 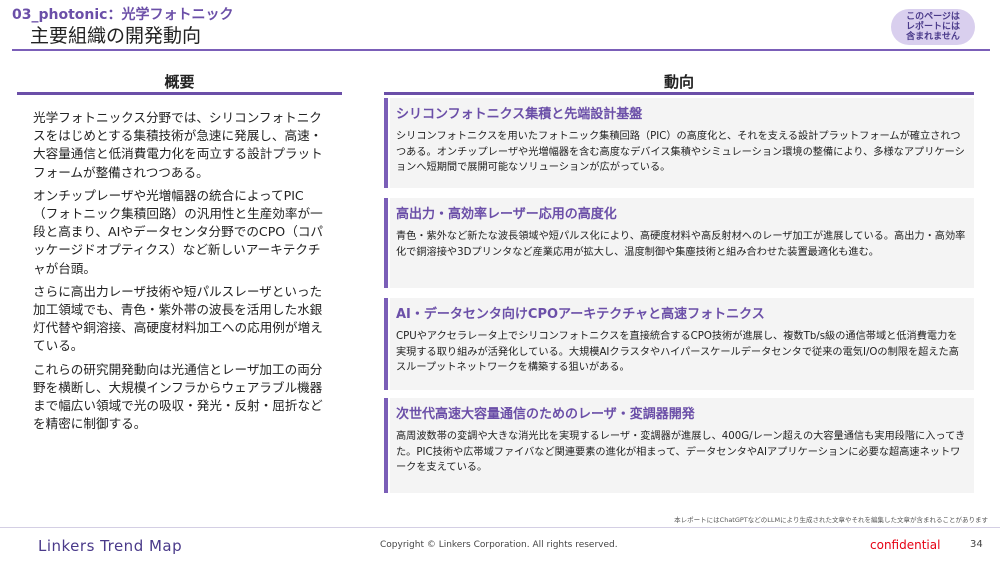 What do you see at coordinates (580, 314) in the screenshot?
I see `trend-title: AI・データセンタ向けCPOアーキテクチャと高速フォトニクス` at bounding box center [580, 314].